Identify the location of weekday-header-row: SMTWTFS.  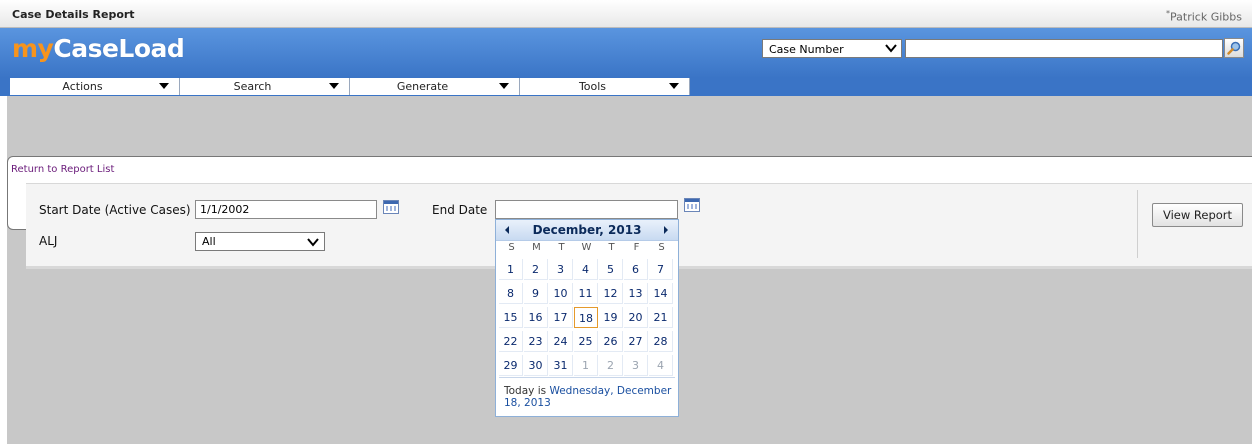
(587, 250).